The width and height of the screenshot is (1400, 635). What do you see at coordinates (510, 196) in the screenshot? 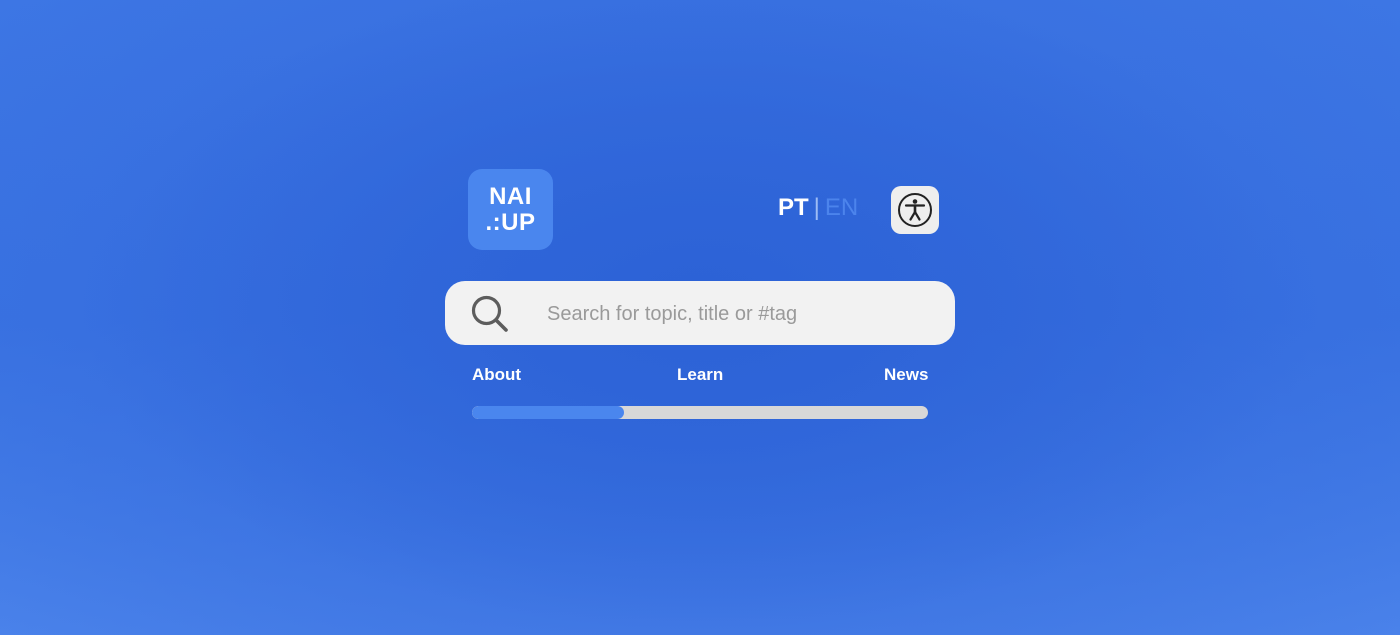
I see `logo-line-1: NAI` at bounding box center [510, 196].